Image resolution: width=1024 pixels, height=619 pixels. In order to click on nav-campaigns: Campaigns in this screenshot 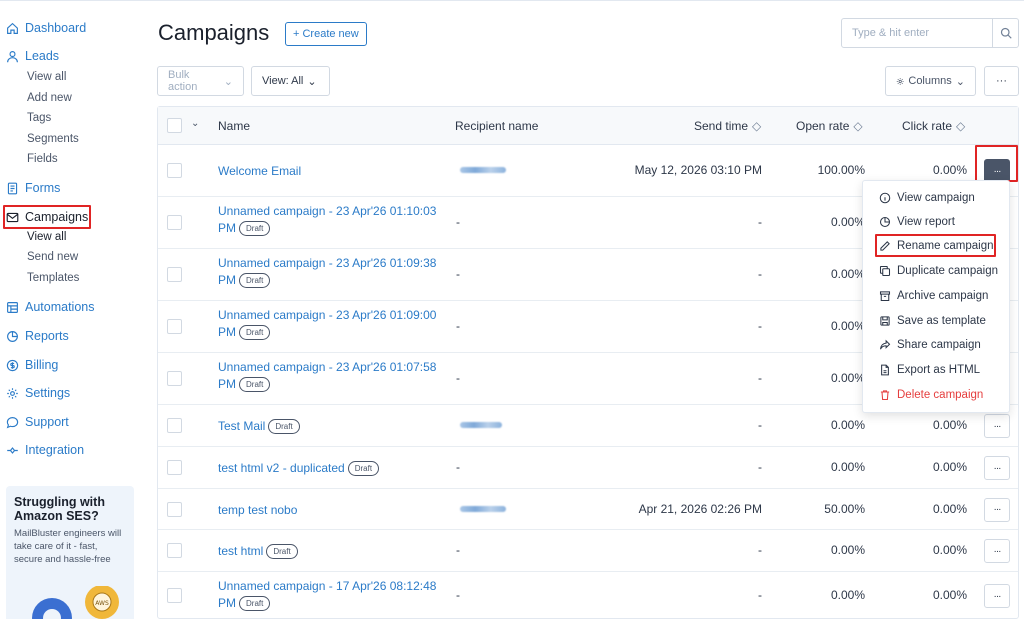, I will do `click(47, 217)`.